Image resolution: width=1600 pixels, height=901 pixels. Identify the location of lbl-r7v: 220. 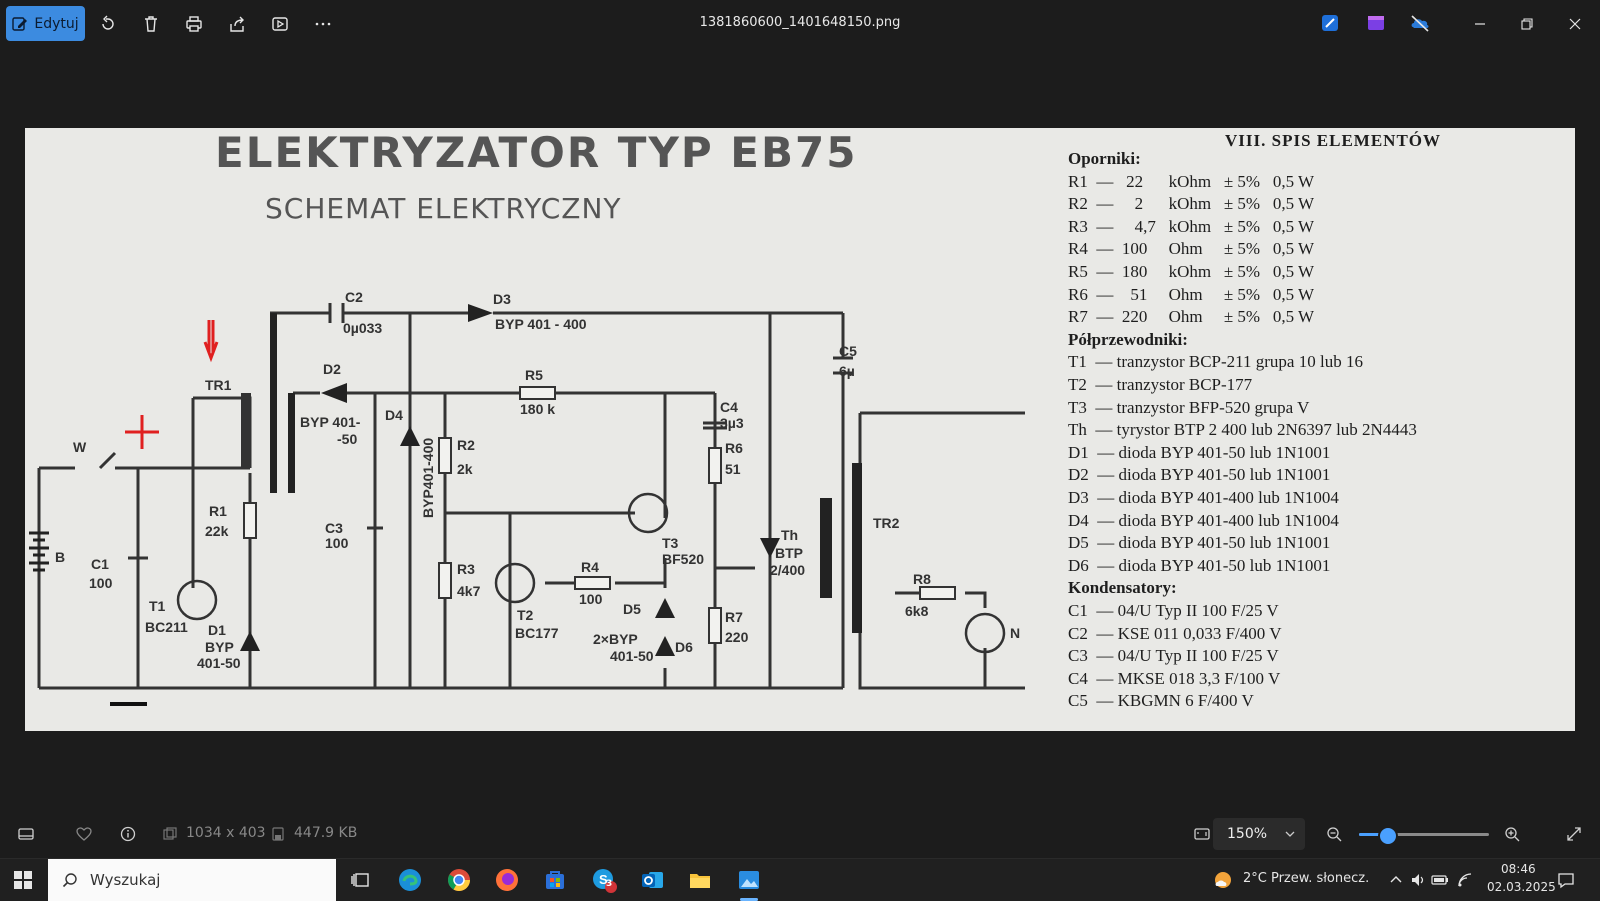
(737, 637).